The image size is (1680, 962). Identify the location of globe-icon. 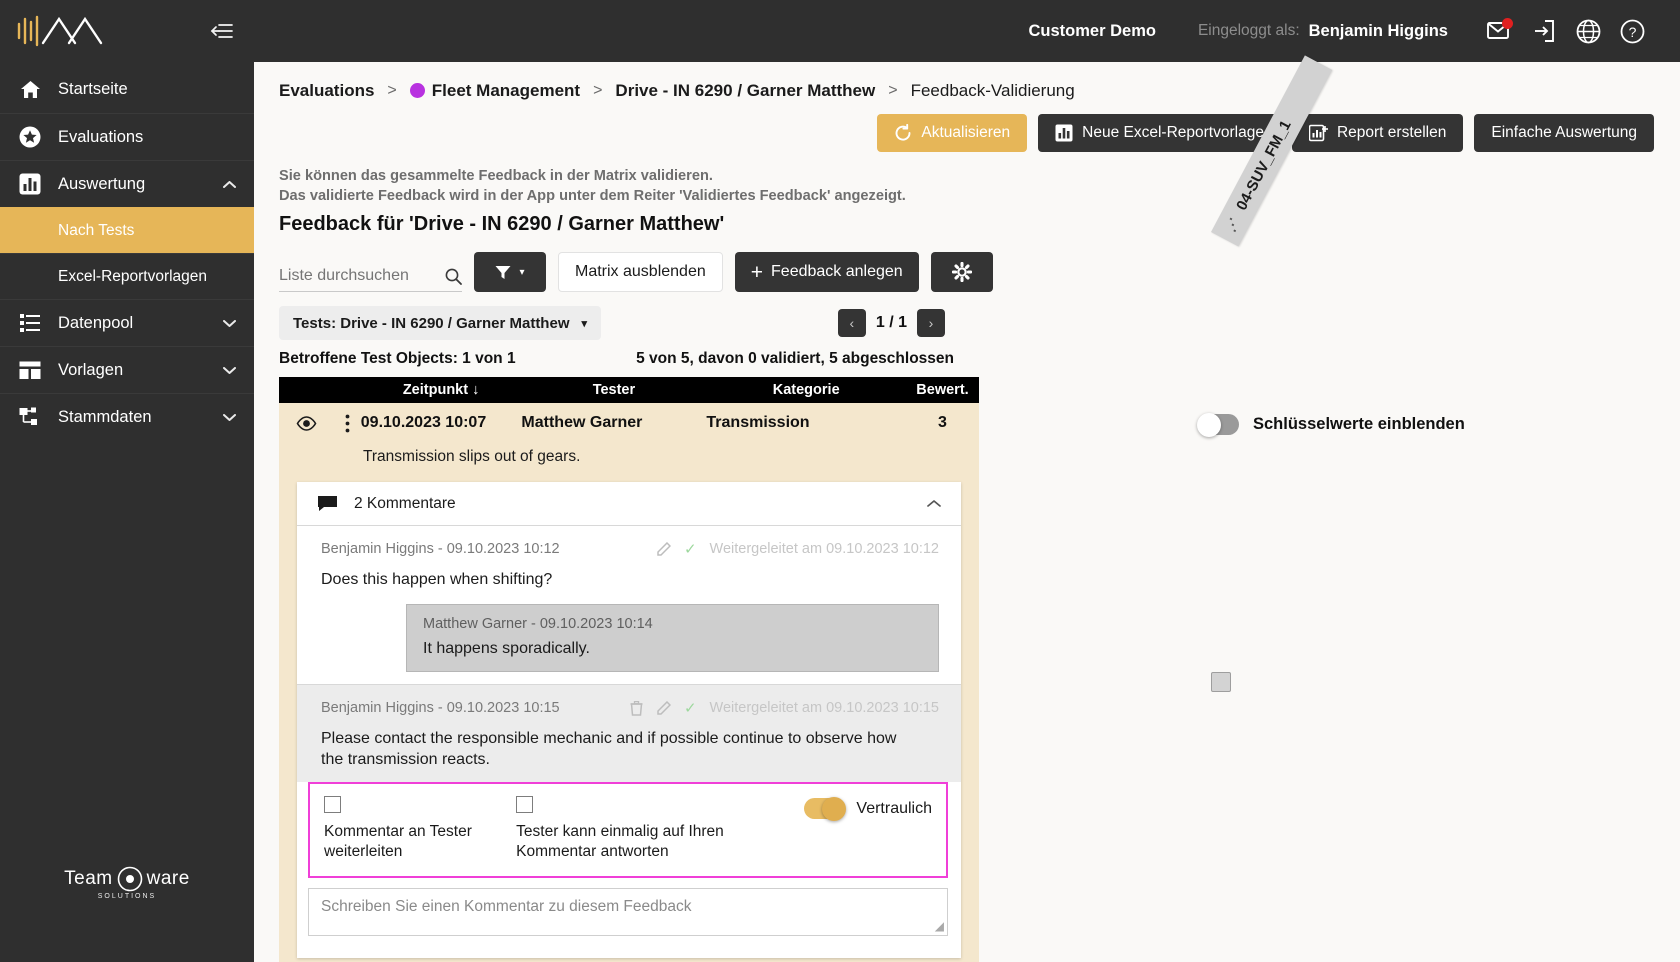
(1588, 31).